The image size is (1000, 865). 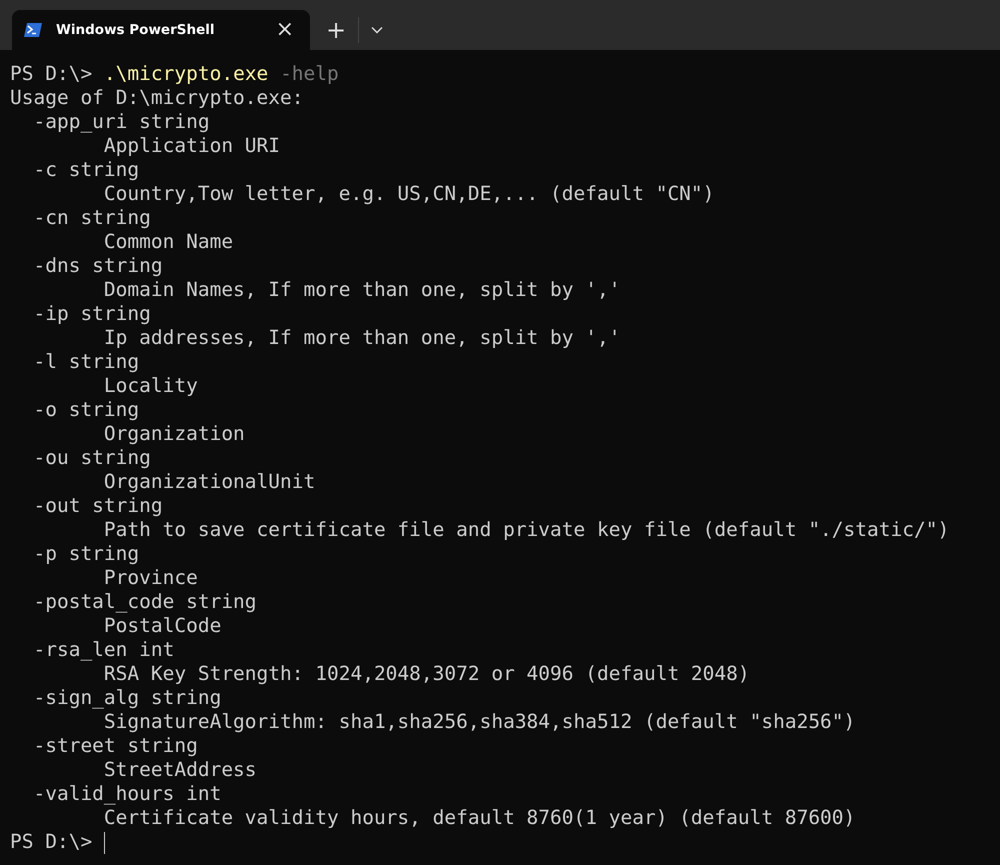 What do you see at coordinates (191, 145) in the screenshot?
I see `output-line: Application URI` at bounding box center [191, 145].